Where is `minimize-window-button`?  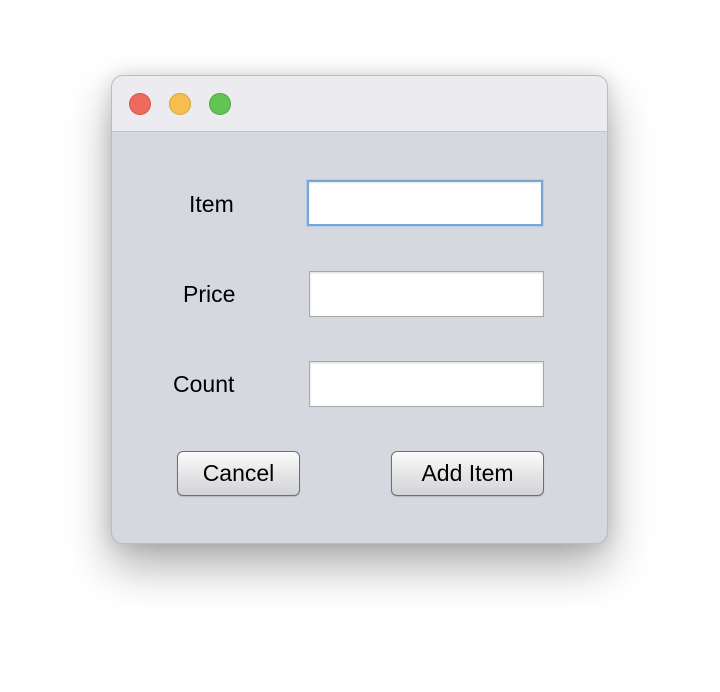 minimize-window-button is located at coordinates (180, 104).